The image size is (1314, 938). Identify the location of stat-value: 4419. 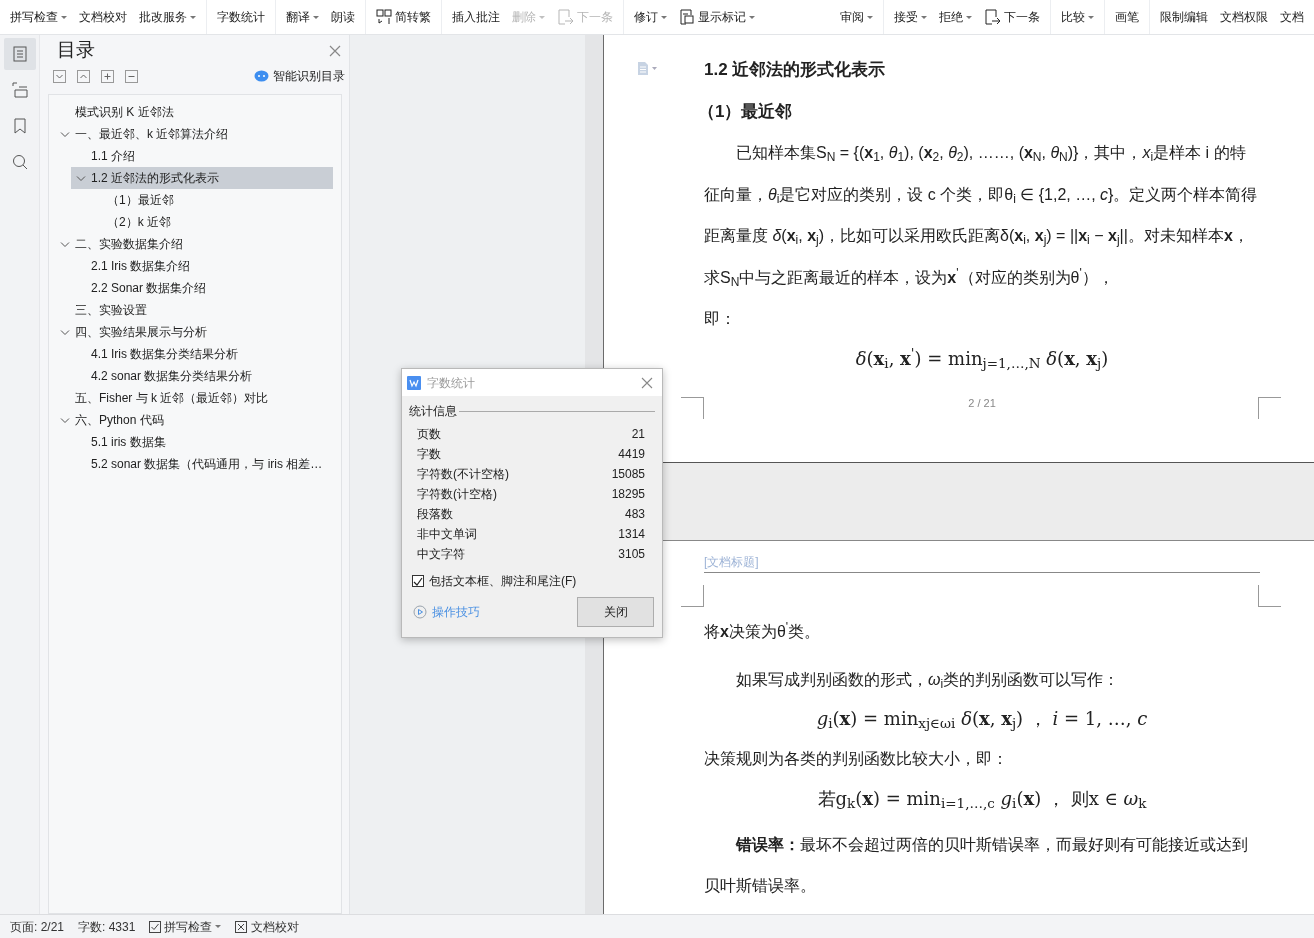
(631, 454).